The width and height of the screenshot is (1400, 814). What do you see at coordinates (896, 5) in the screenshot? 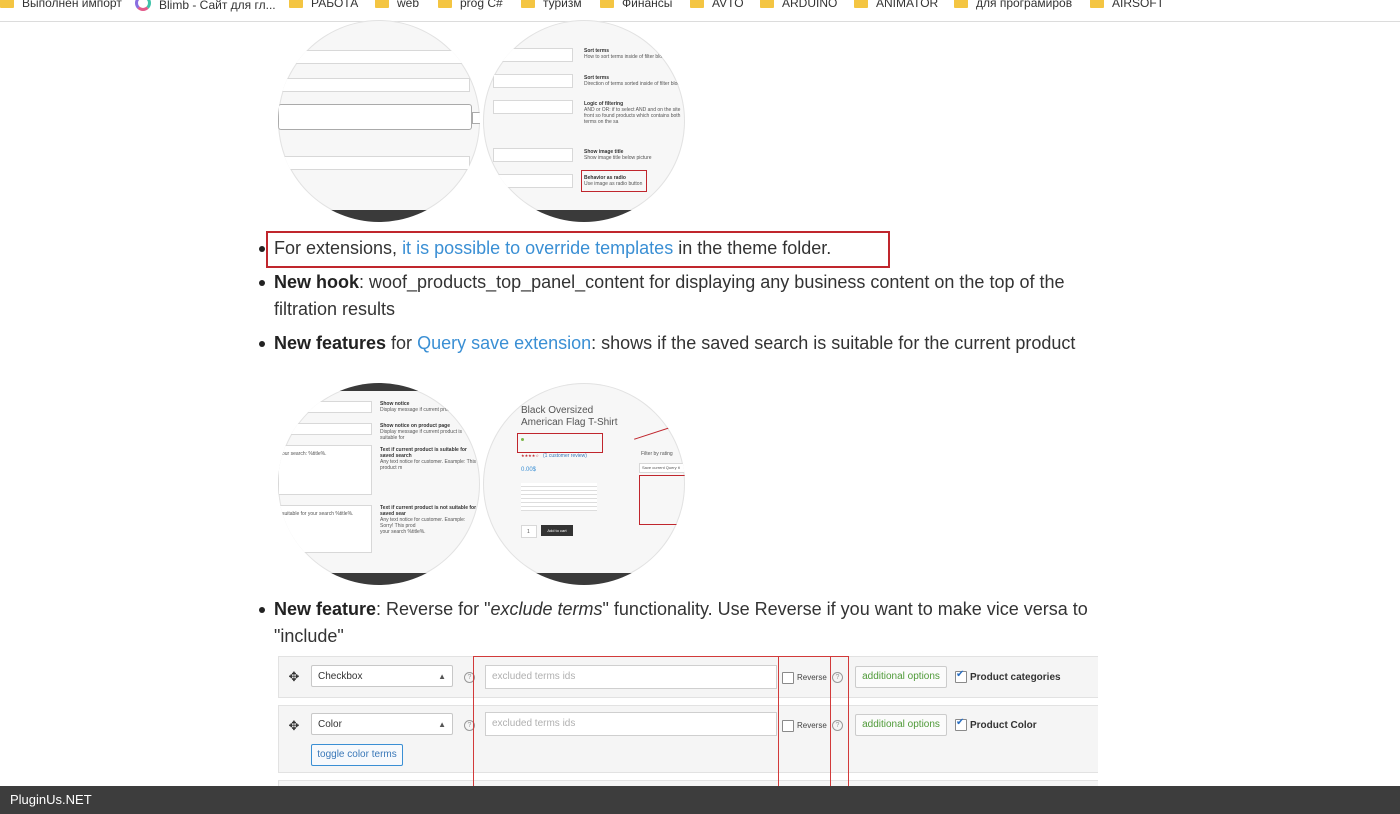
I see `bookmark-animator: ANIMATOR` at bounding box center [896, 5].